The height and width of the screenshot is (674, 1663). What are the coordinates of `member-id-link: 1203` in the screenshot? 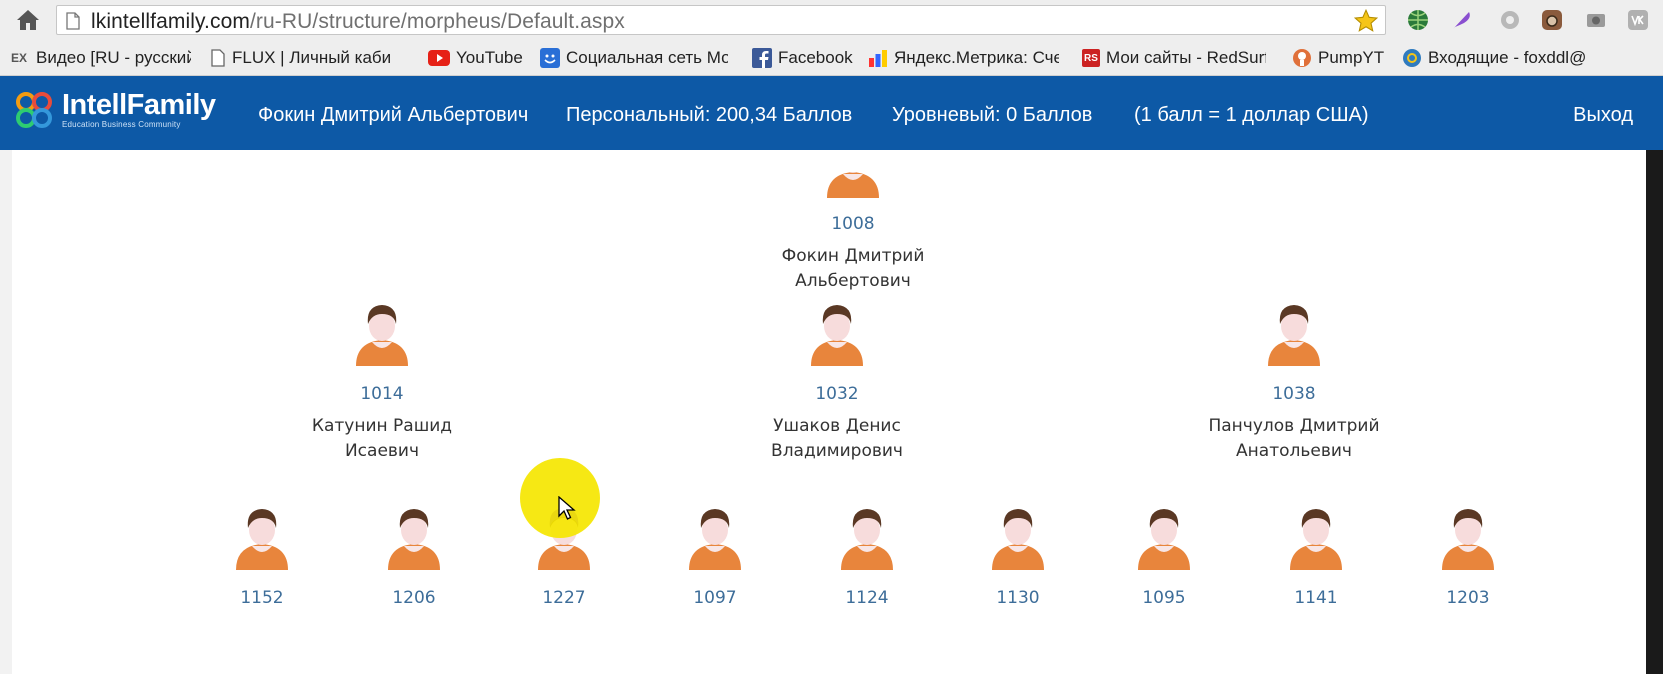 It's located at (1468, 598).